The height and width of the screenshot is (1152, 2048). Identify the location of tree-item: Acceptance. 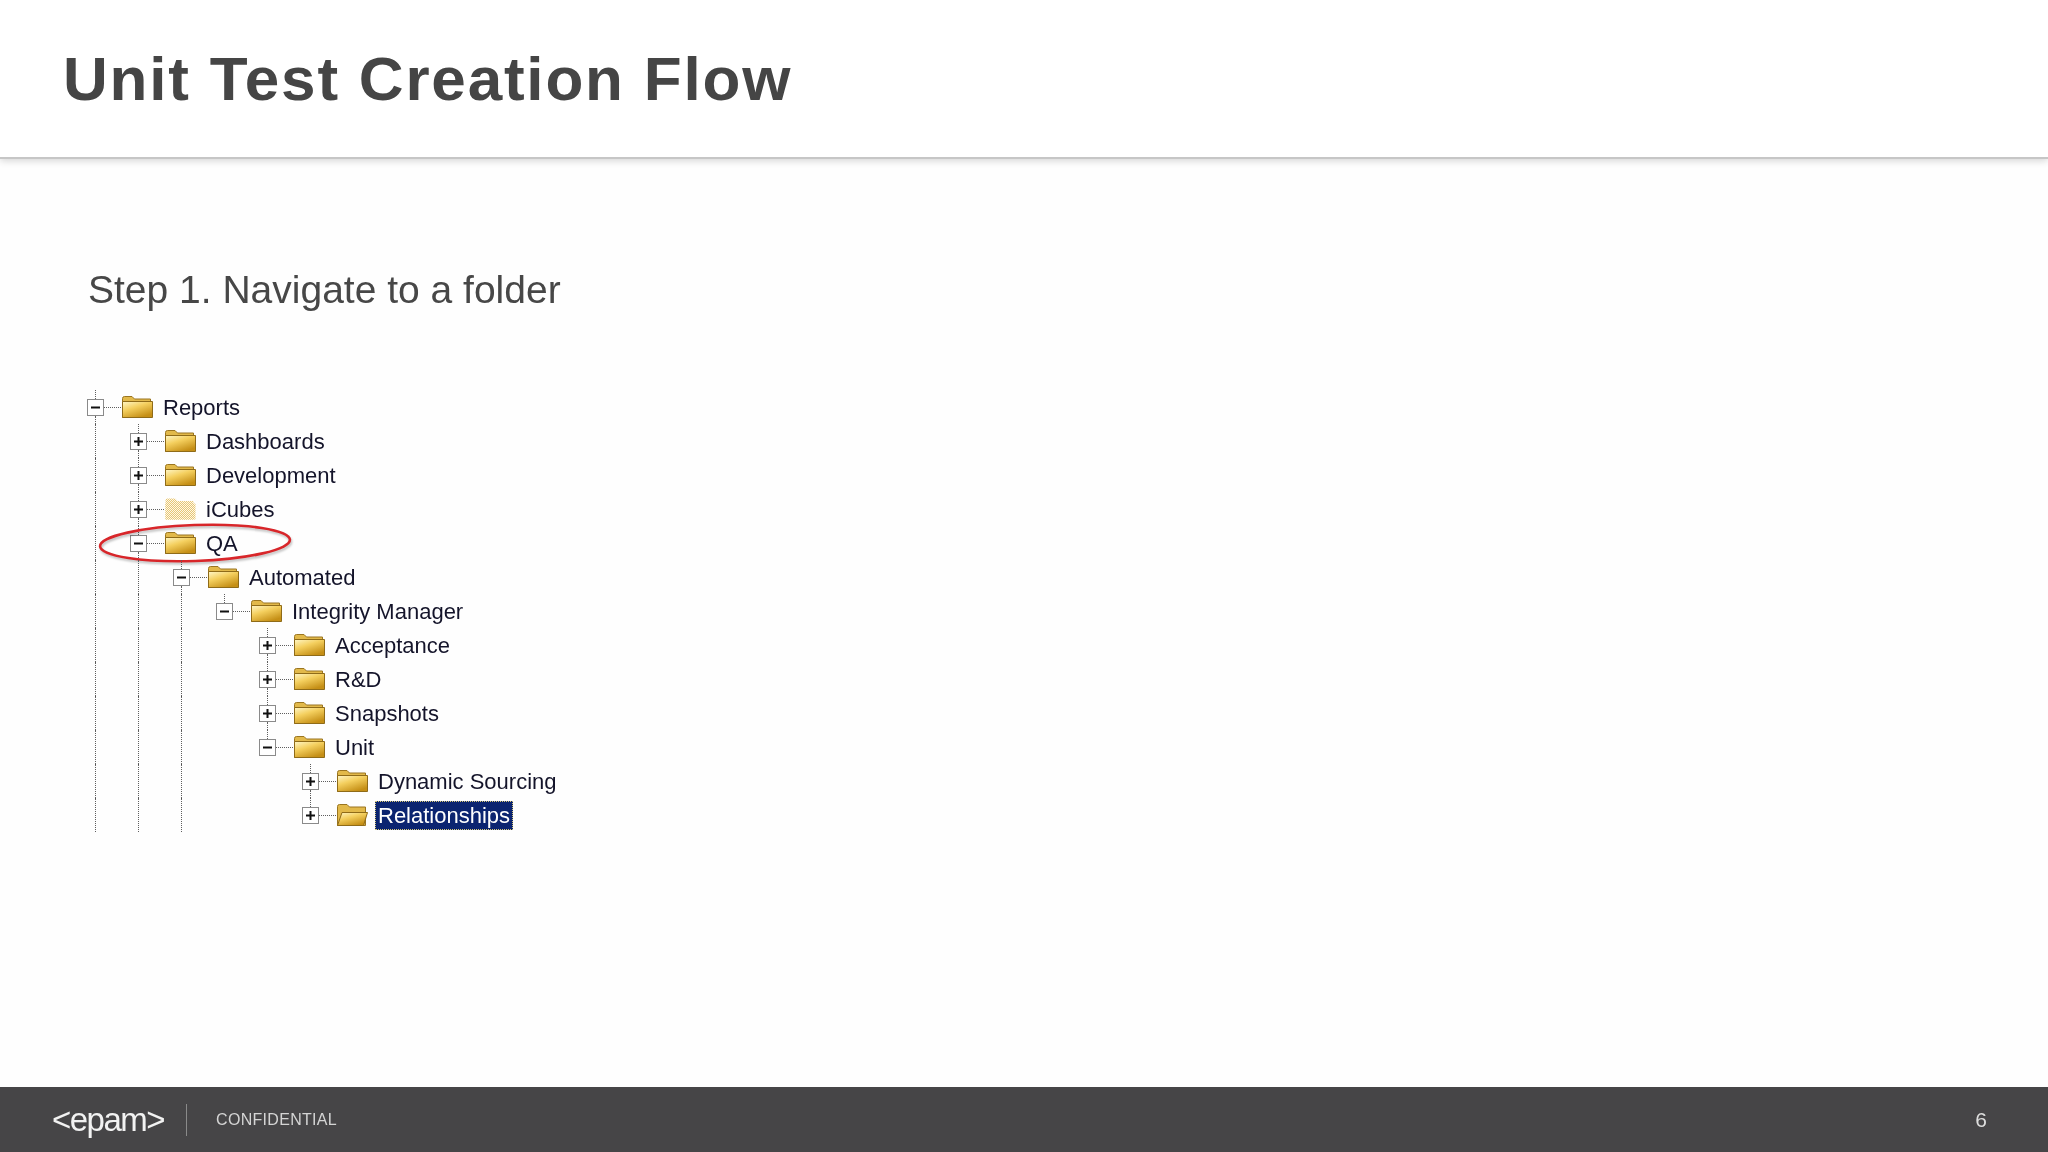
(392, 645).